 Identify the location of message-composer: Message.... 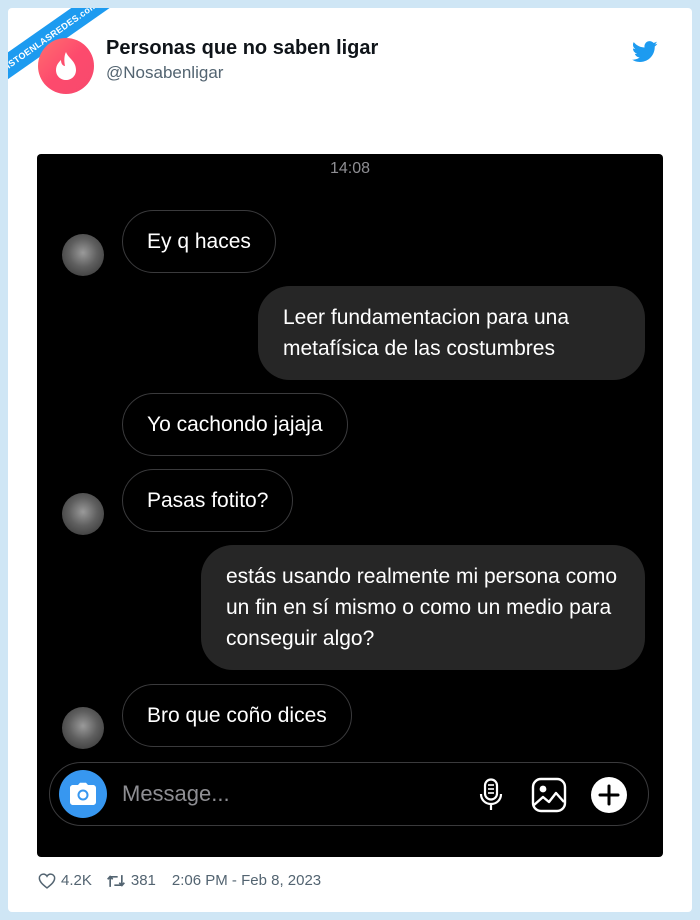
(349, 794).